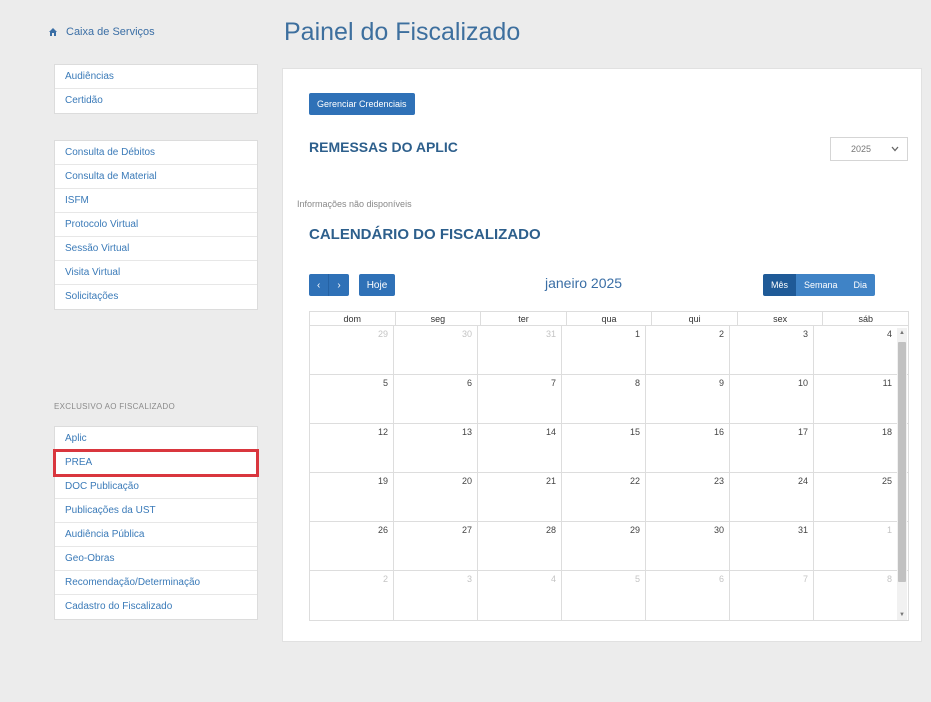 Image resolution: width=931 pixels, height=702 pixels. Describe the element at coordinates (520, 546) in the screenshot. I see `calendar-day-cell: 28` at that location.